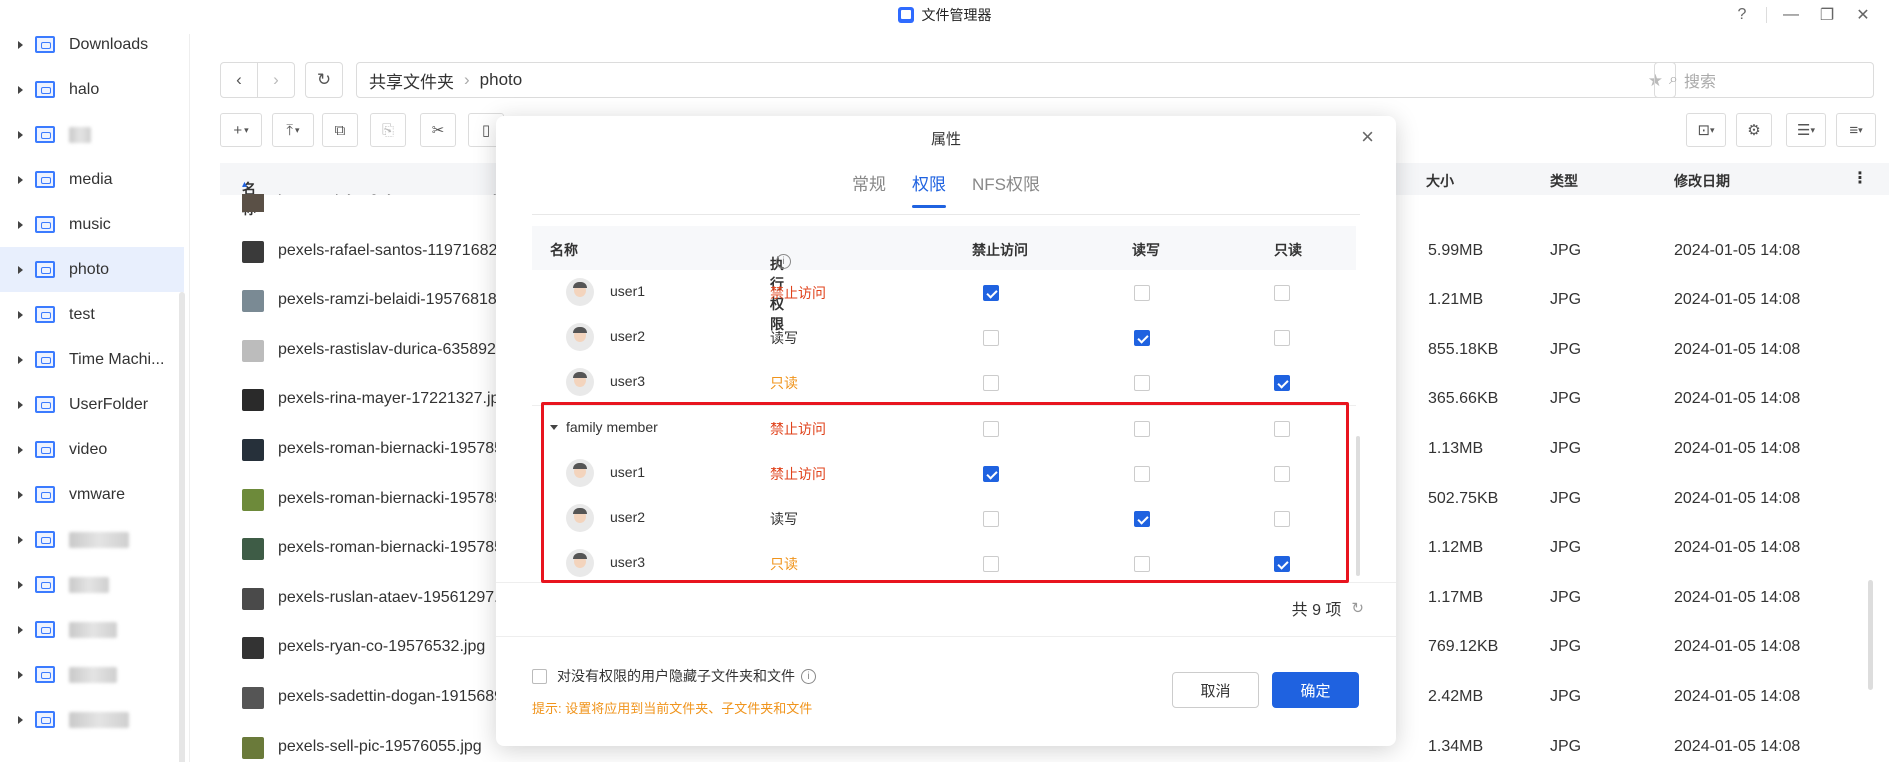  Describe the element at coordinates (1315, 690) in the screenshot. I see `ok-button: 确定` at that location.